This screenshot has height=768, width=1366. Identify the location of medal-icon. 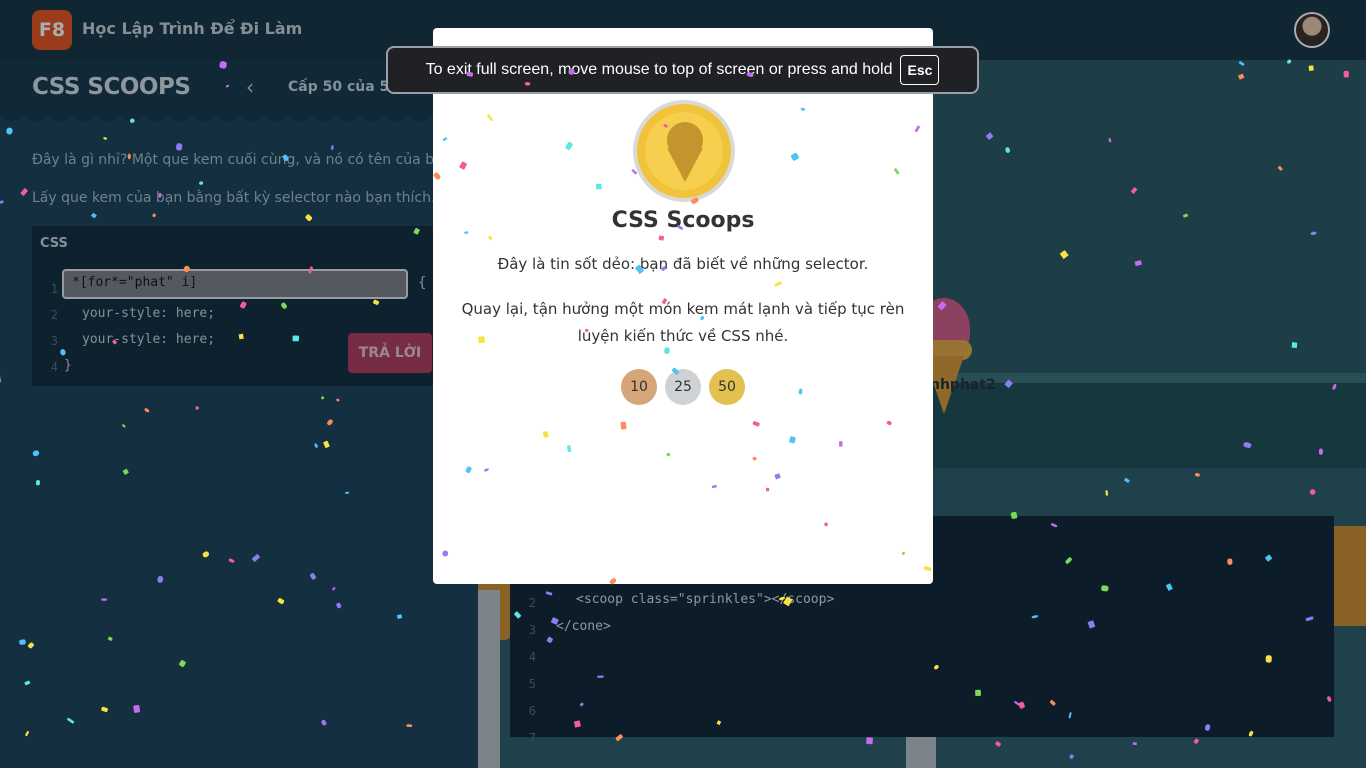
(684, 151).